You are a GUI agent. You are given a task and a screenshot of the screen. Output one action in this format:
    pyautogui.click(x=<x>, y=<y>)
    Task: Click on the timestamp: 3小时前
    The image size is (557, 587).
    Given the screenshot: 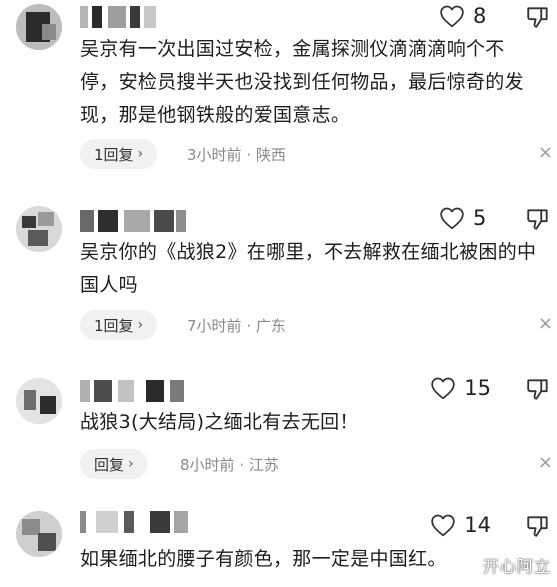 What is the action you would take?
    pyautogui.click(x=214, y=155)
    